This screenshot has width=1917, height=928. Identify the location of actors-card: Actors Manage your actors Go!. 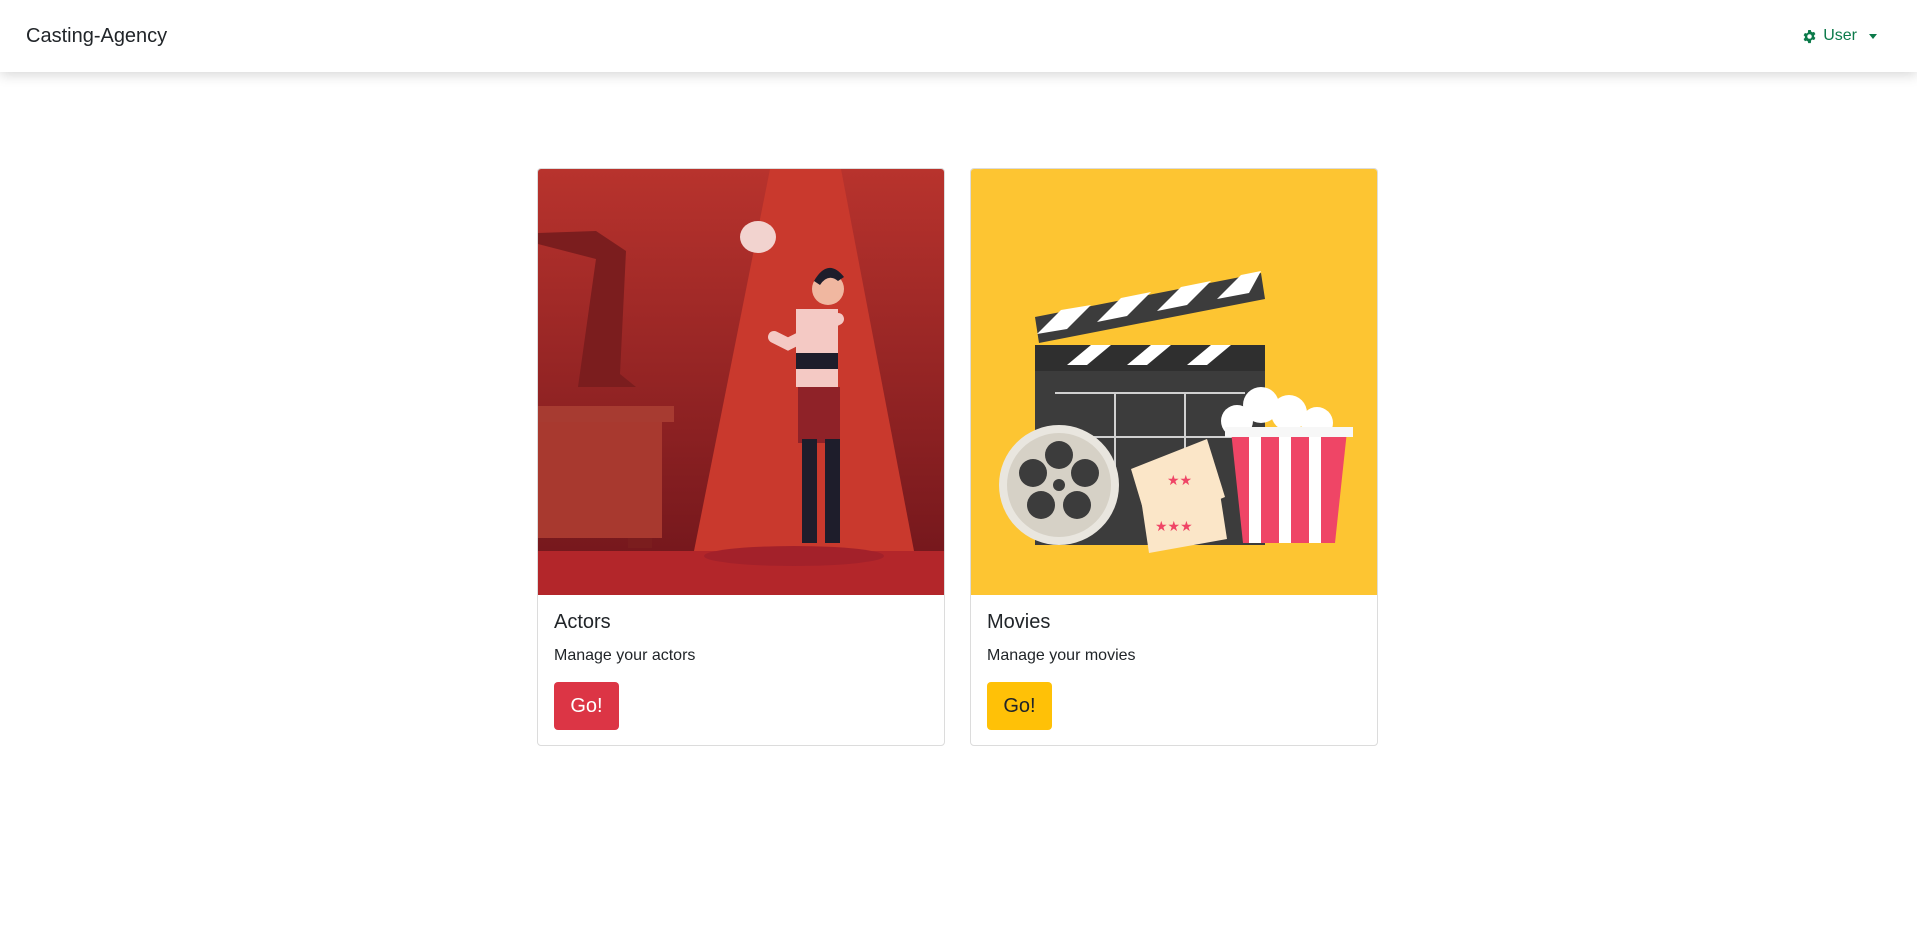
(741, 457).